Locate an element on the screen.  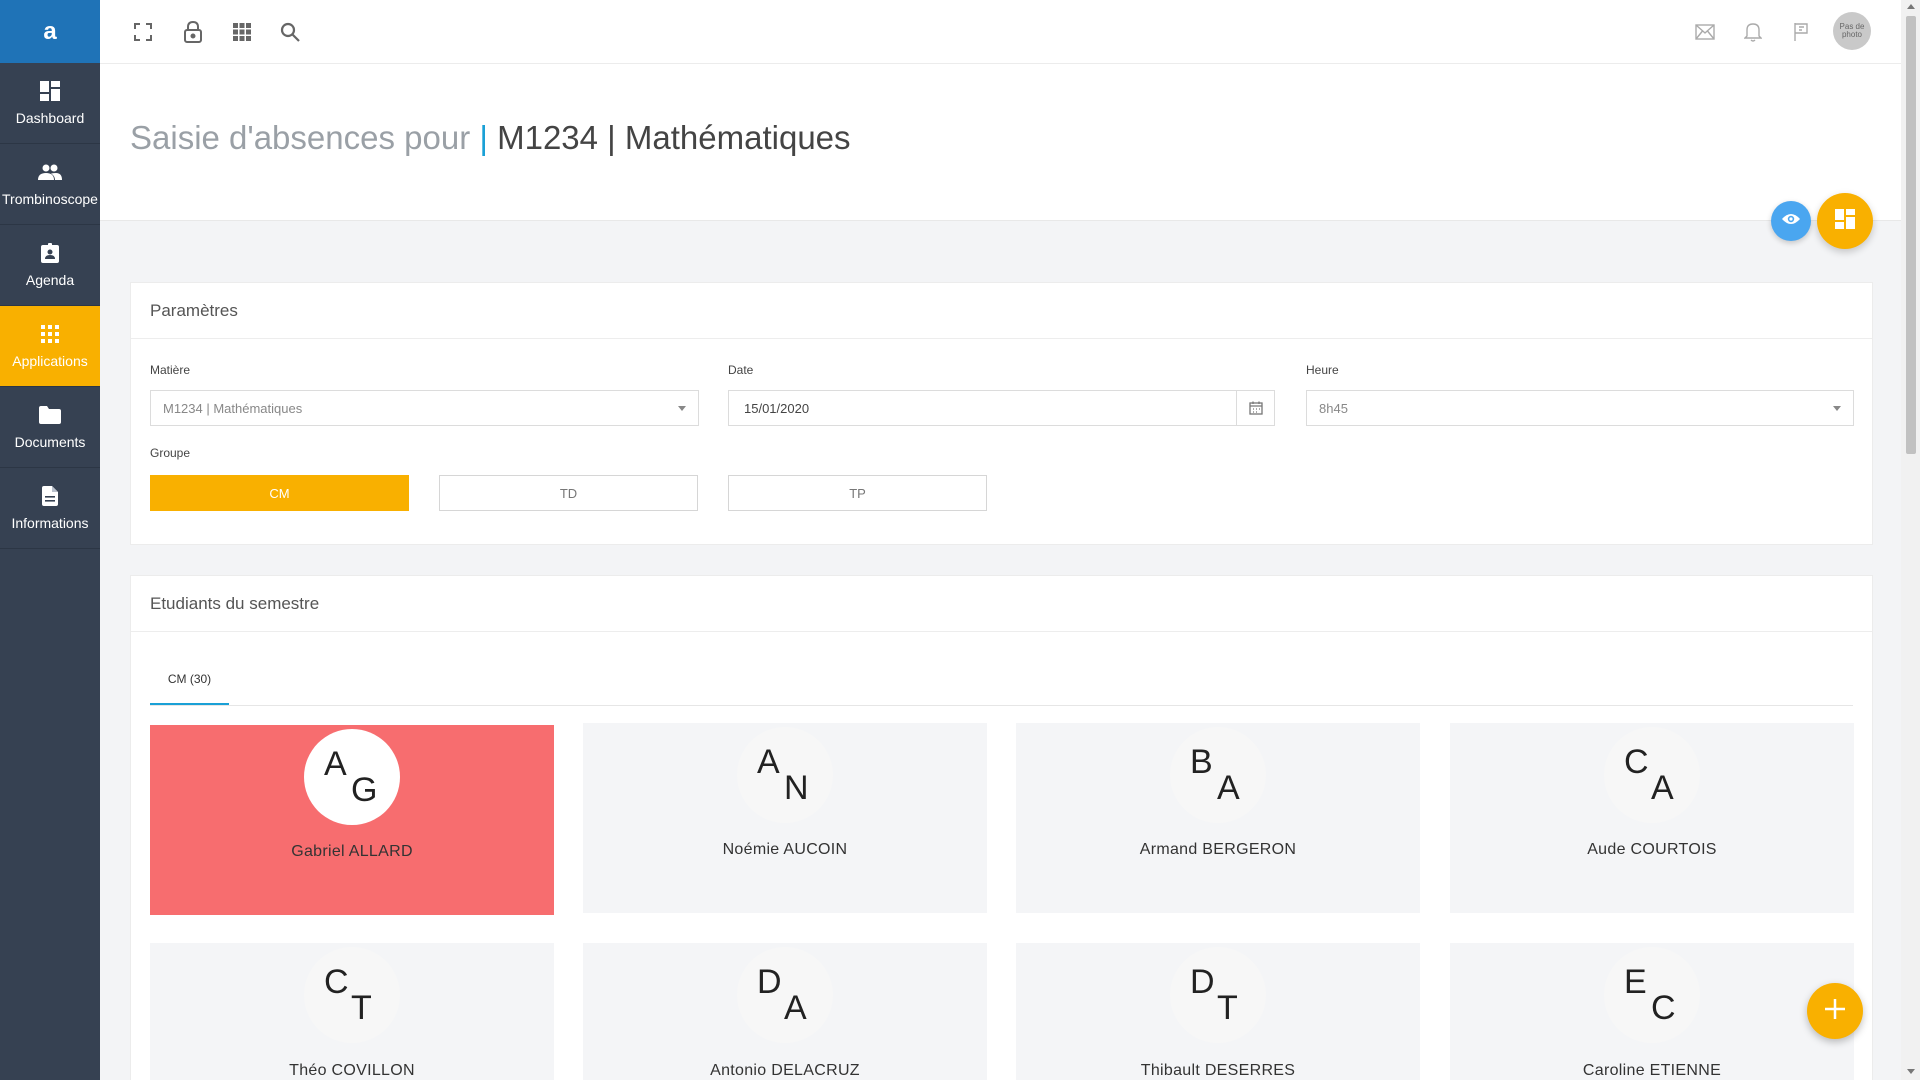
student-avatar: D T is located at coordinates (1218, 995).